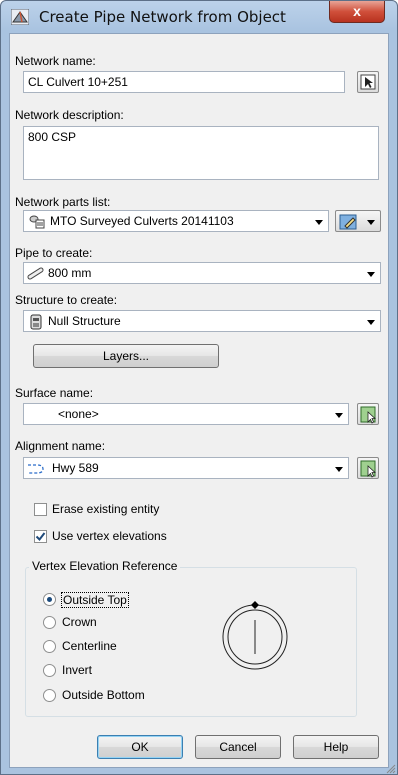 Image resolution: width=398 pixels, height=775 pixels. Describe the element at coordinates (54, 393) in the screenshot. I see `surface-label: Surface name:` at that location.